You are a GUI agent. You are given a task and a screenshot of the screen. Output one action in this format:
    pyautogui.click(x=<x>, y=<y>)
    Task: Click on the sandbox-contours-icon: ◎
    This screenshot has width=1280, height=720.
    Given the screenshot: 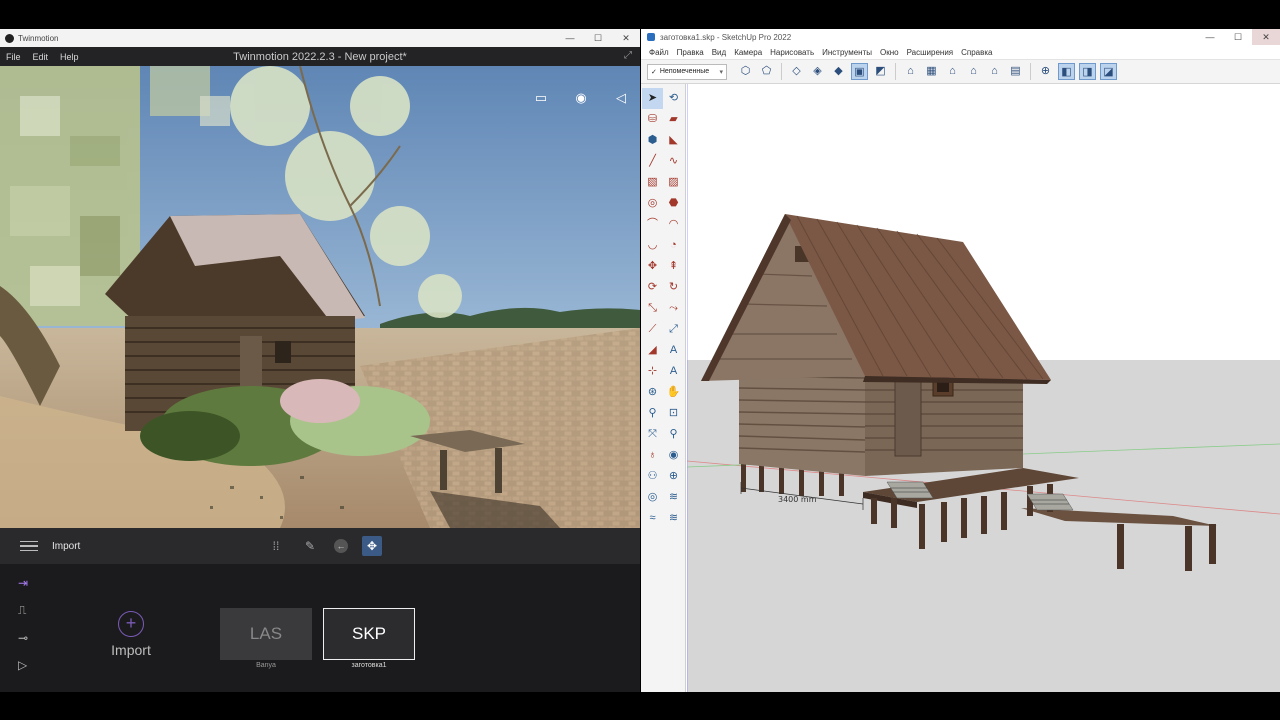 What is the action you would take?
    pyautogui.click(x=652, y=497)
    